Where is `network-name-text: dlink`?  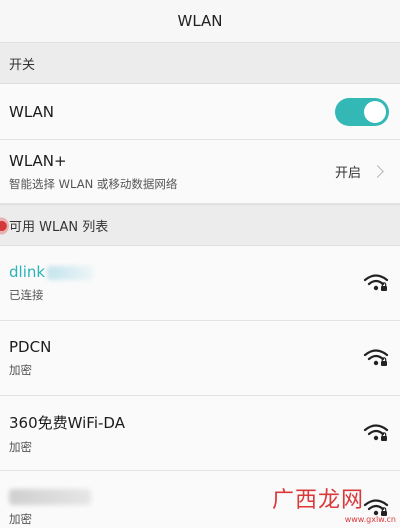 network-name-text: dlink is located at coordinates (27, 272).